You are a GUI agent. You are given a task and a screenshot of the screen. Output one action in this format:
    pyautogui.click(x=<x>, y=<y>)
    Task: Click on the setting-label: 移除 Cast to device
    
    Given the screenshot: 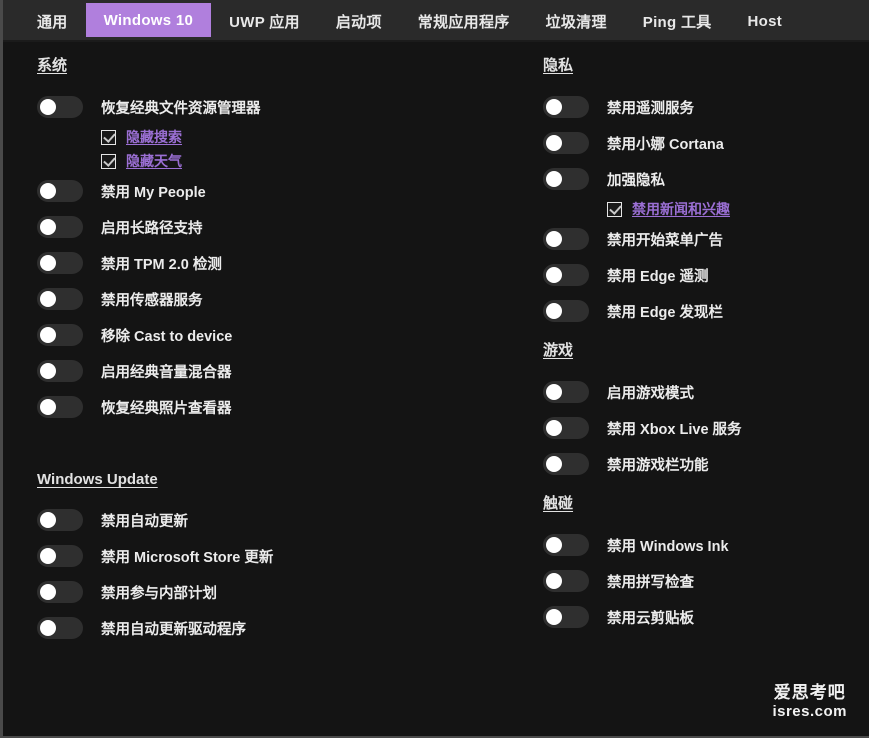 What is the action you would take?
    pyautogui.click(x=167, y=336)
    